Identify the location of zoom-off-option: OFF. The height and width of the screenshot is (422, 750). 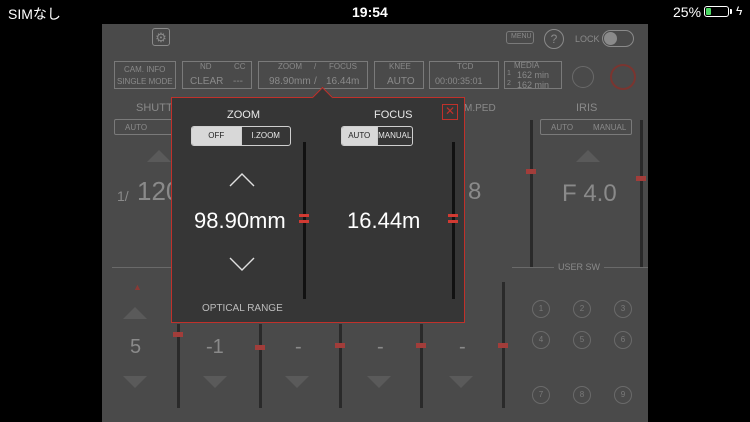
(216, 136).